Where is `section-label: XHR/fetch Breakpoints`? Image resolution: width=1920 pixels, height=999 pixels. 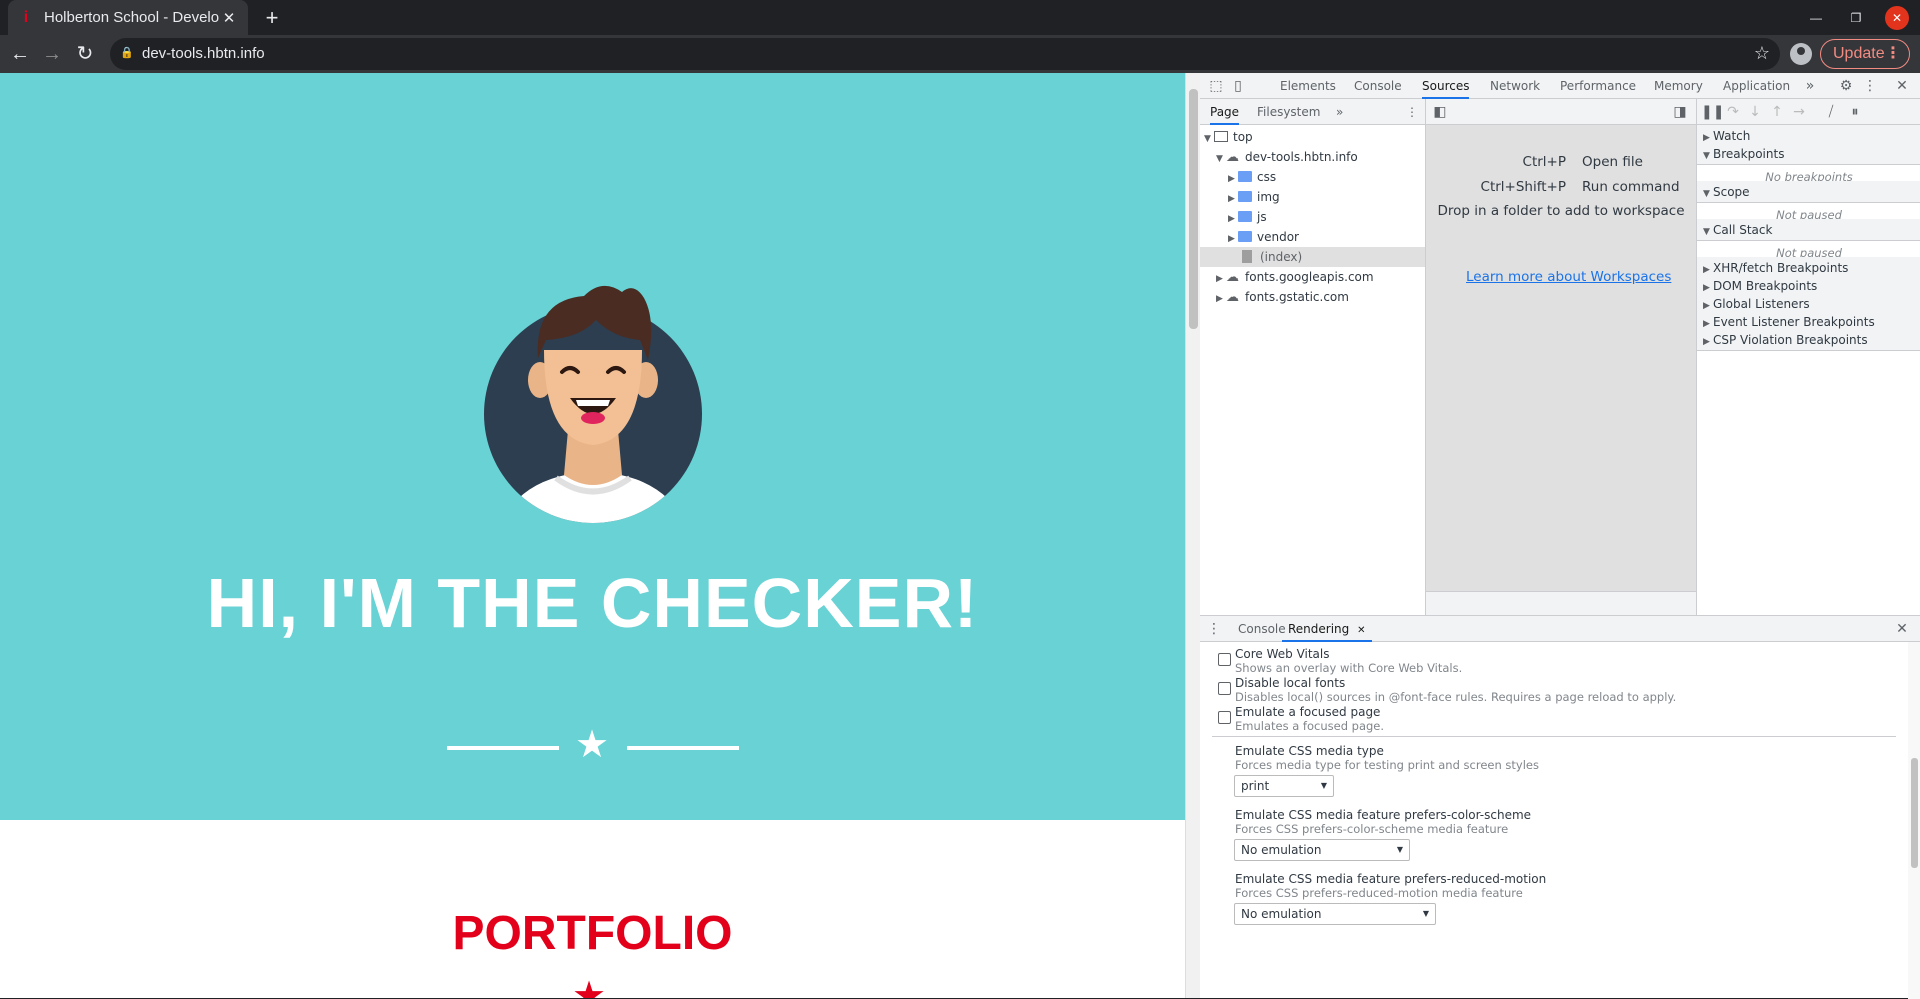 section-label: XHR/fetch Breakpoints is located at coordinates (1781, 268).